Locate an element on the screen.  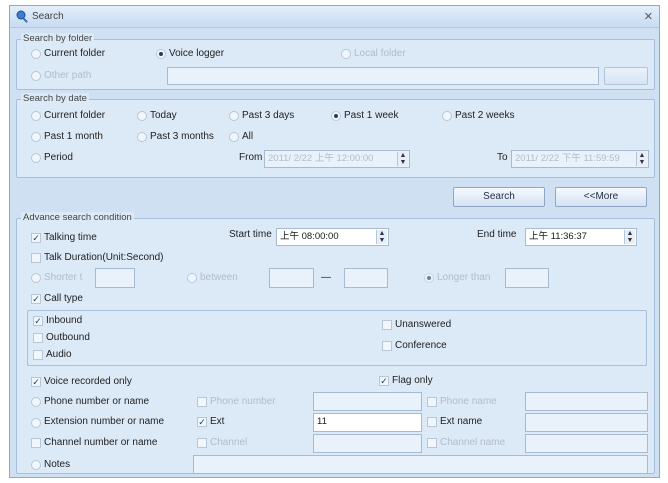
flag-only-checkbox: ✓ is located at coordinates (384, 381).